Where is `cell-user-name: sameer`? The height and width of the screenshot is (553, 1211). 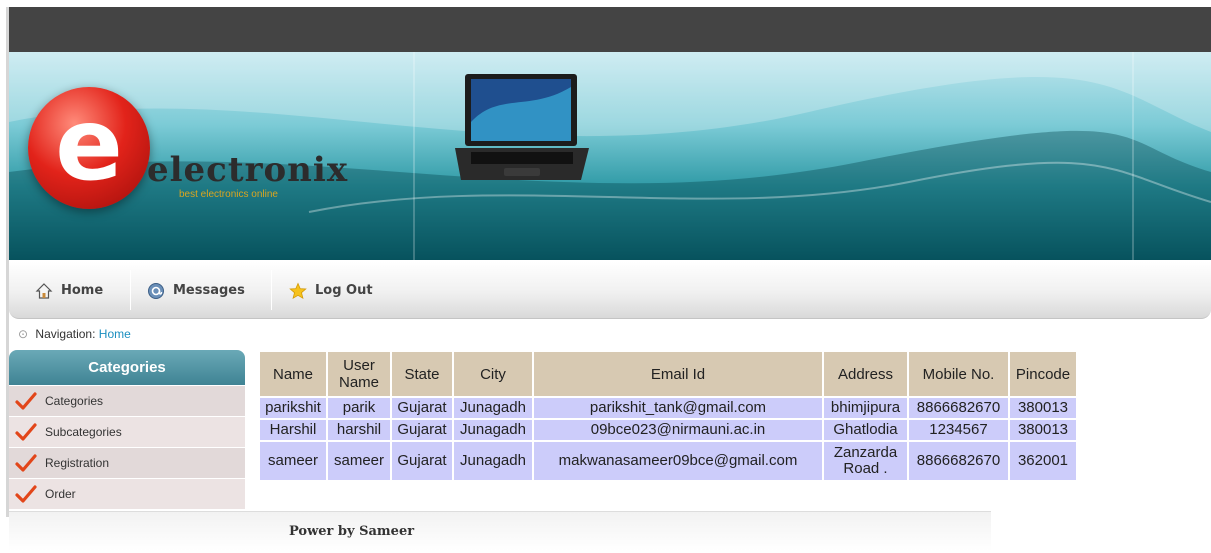 cell-user-name: sameer is located at coordinates (359, 461).